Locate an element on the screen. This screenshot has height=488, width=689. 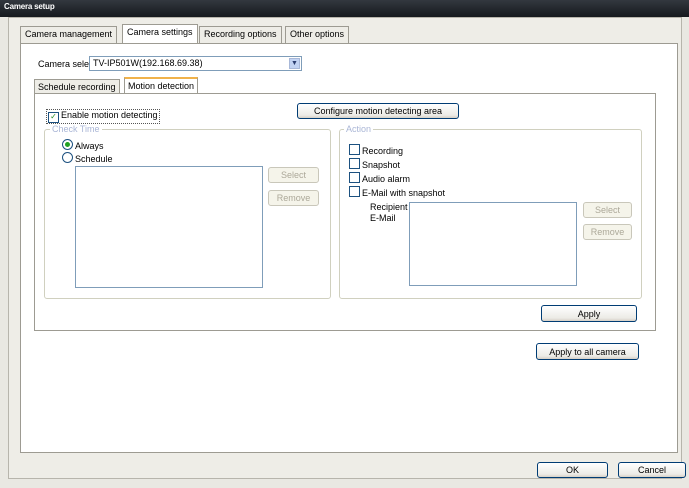
subtab-motion-detection: Motion detection is located at coordinates (161, 85).